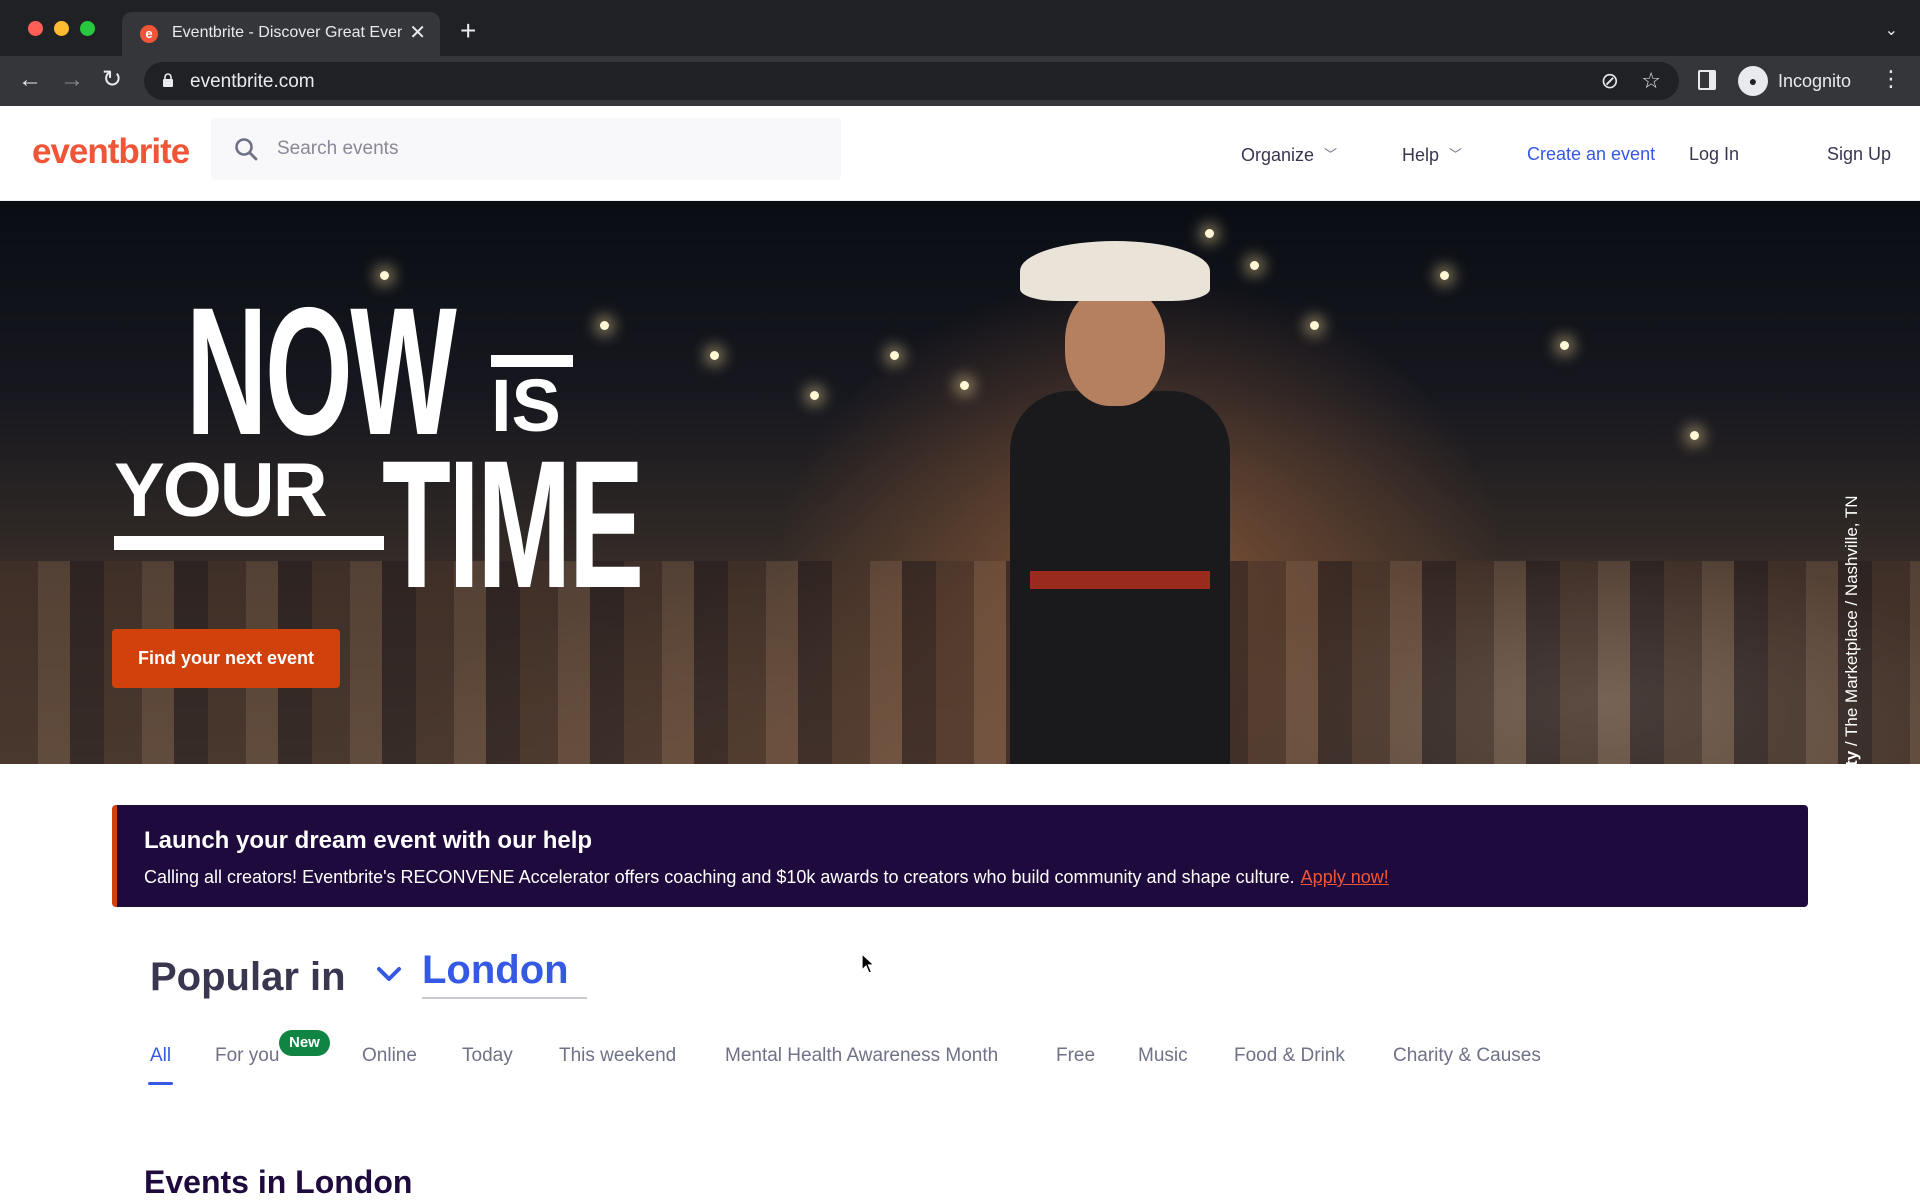 The image size is (1920, 1201). I want to click on banner-title: Launch your dream event with our help, so click(368, 840).